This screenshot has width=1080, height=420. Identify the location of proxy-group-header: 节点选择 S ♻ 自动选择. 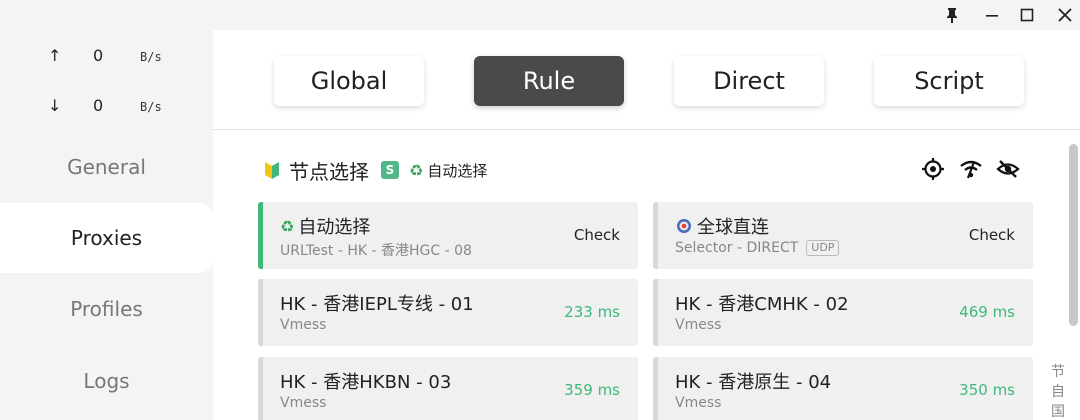
(374, 170).